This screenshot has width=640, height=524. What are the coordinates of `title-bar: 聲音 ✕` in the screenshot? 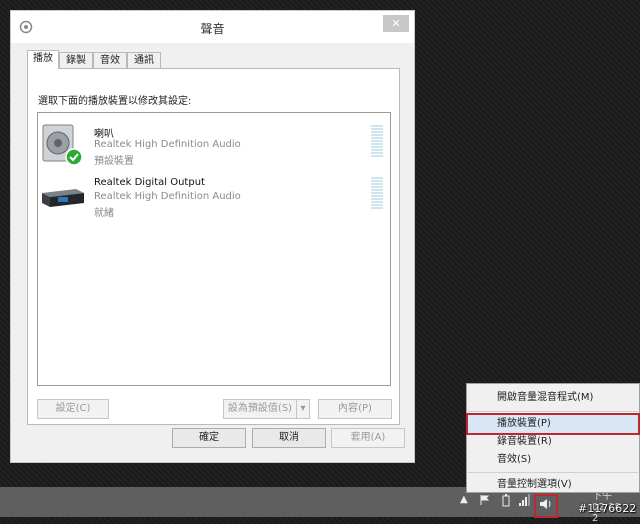 It's located at (212, 27).